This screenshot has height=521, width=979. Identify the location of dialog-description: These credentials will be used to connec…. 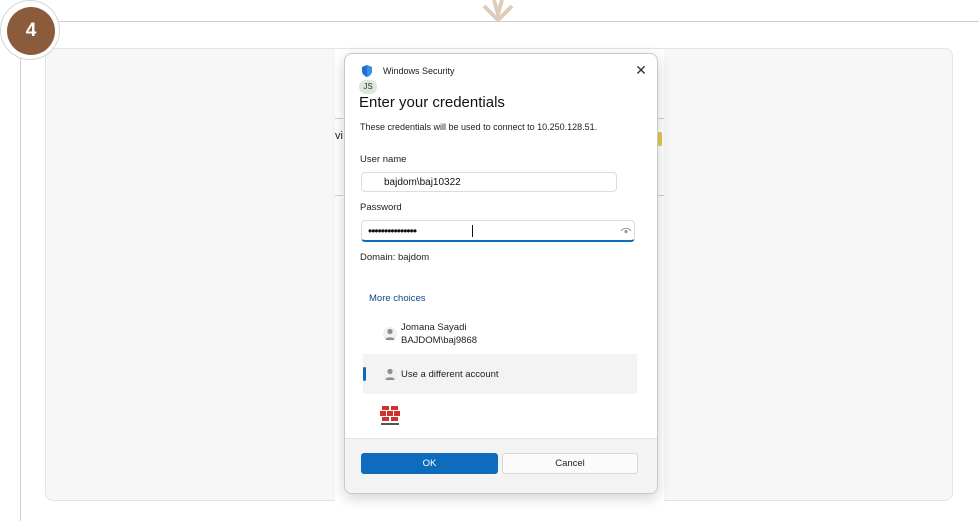
(479, 127).